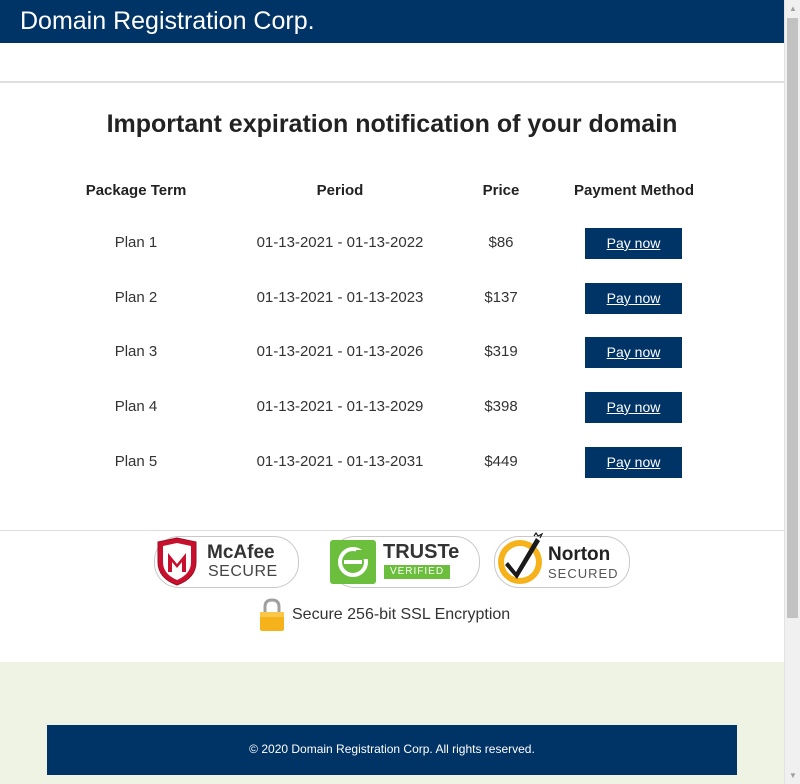  I want to click on scroll-up-arrow-icon: ▲, so click(792, 8).